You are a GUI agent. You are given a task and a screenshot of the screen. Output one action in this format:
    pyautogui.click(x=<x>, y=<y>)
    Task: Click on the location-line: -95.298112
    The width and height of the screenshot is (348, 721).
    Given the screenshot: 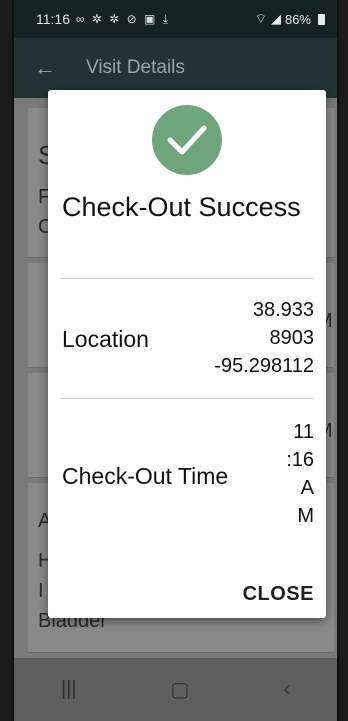 What is the action you would take?
    pyautogui.click(x=264, y=366)
    